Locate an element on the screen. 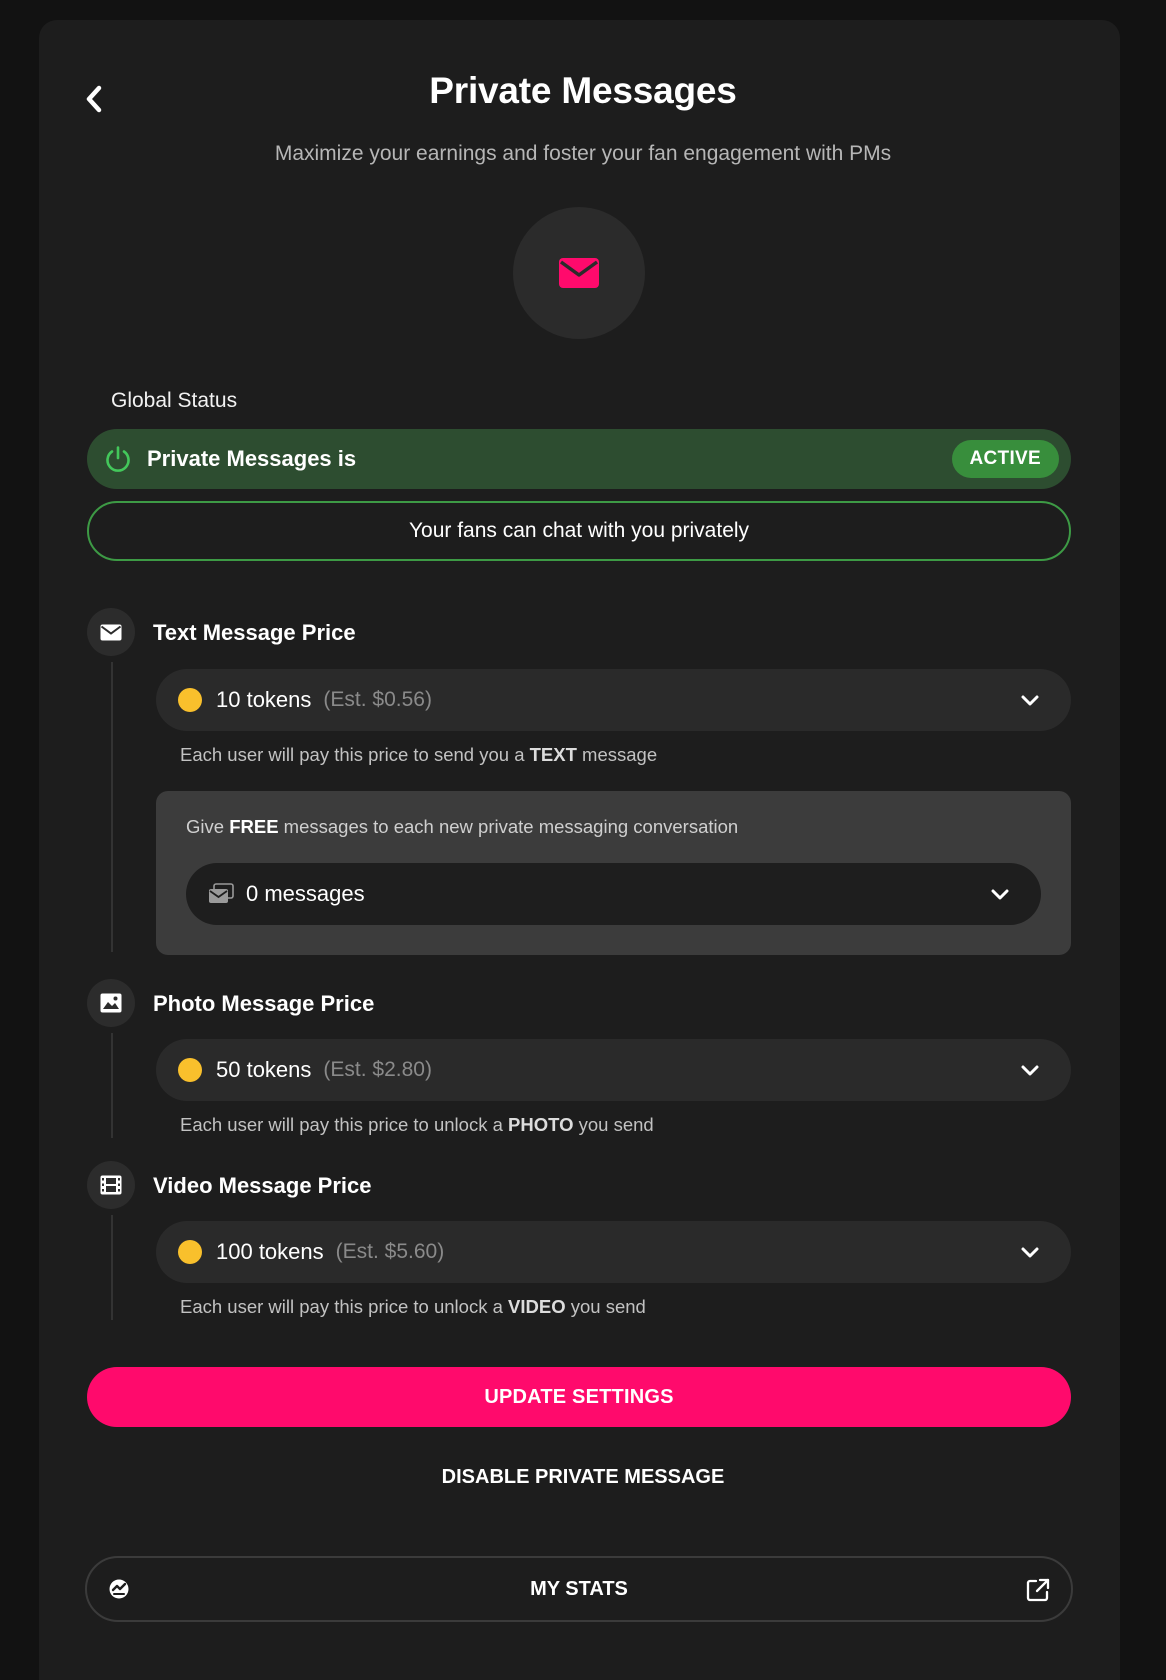 This screenshot has width=1166, height=1680. text-price-amount: 10 tokens is located at coordinates (264, 699).